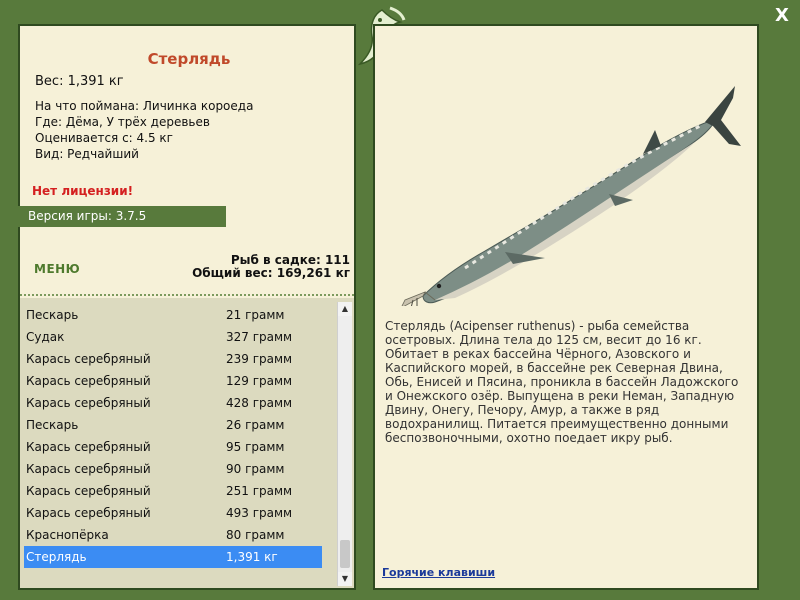 Image resolution: width=800 pixels, height=600 pixels. I want to click on catch-fish-weight: 327 грамм, so click(259, 337).